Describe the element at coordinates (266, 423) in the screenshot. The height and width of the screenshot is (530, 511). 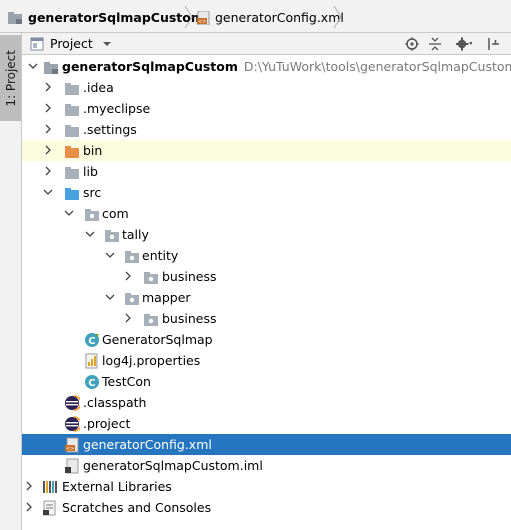
I see `tree-row-project: .project` at that location.